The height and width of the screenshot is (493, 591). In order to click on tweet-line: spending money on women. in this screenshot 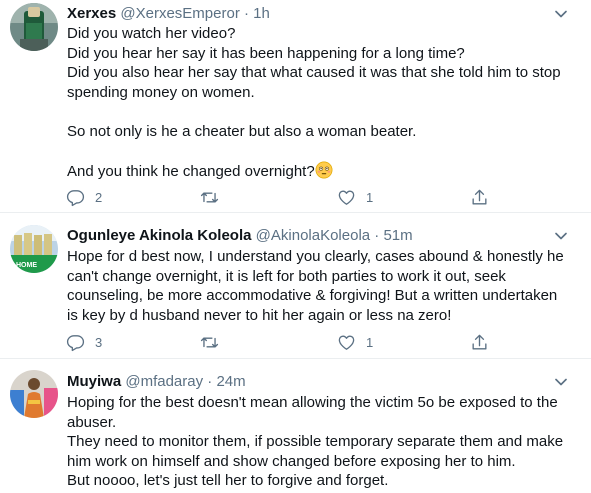, I will do `click(161, 92)`.